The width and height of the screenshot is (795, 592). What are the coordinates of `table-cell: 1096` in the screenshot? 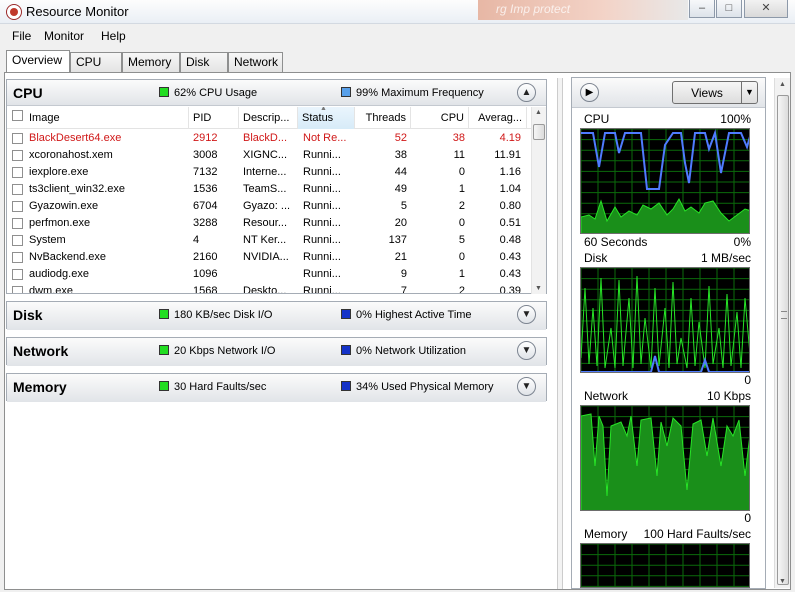 It's located at (205, 274).